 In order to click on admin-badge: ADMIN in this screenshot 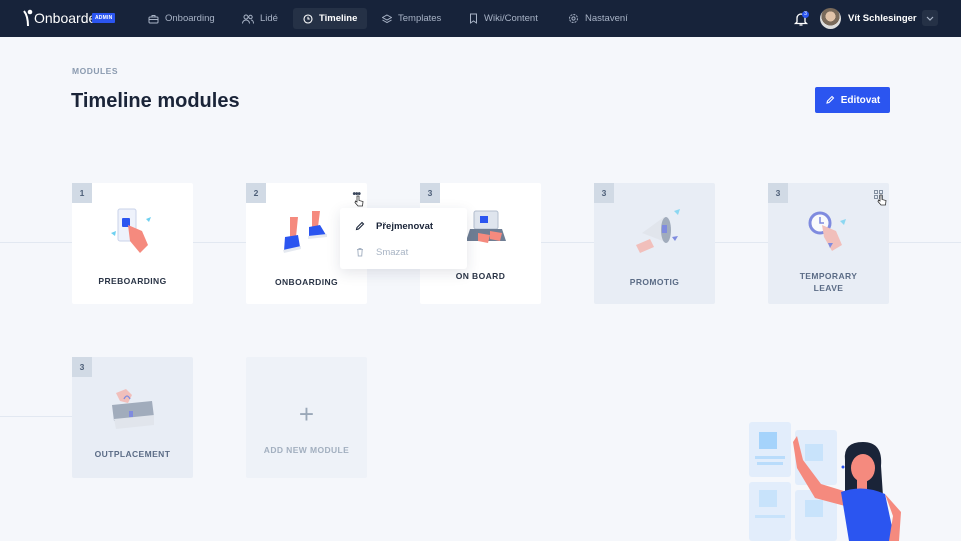, I will do `click(104, 18)`.